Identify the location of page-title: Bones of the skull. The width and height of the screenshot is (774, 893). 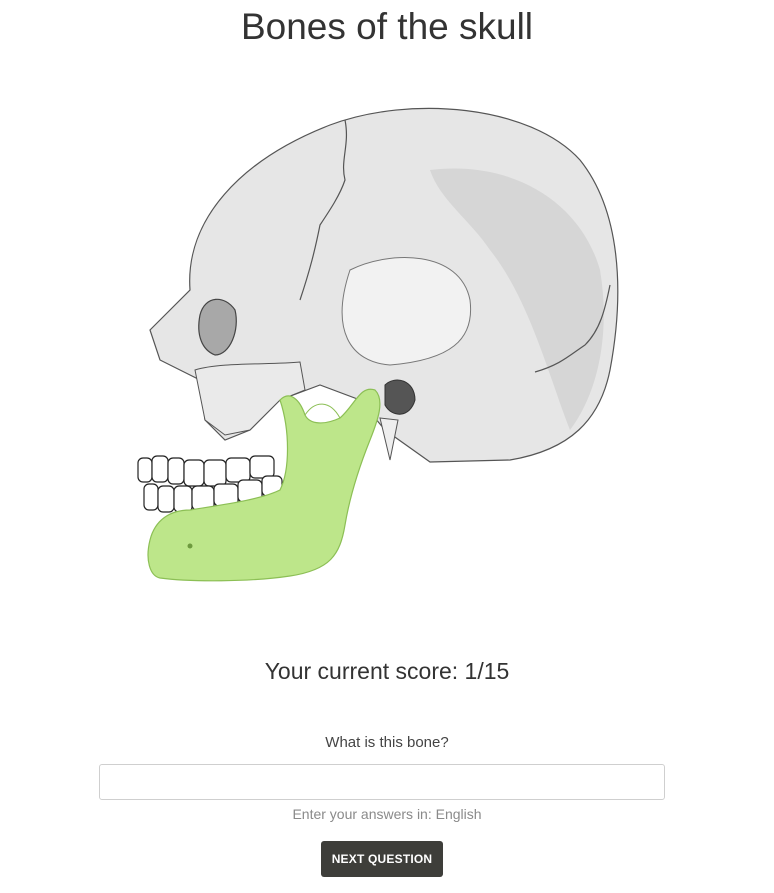
(387, 26).